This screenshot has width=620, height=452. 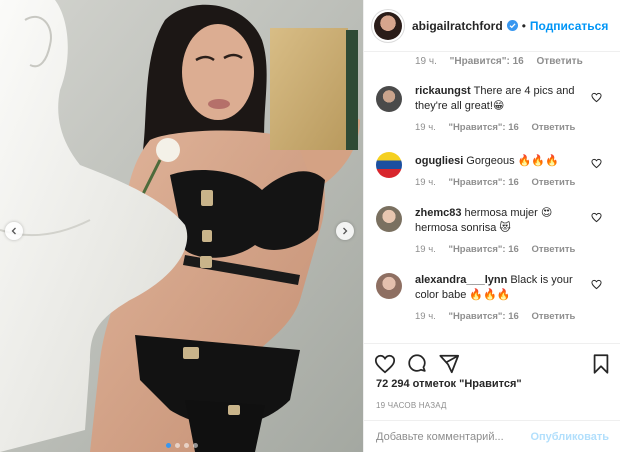 What do you see at coordinates (438, 213) in the screenshot?
I see `commenter-username: zhemc83` at bounding box center [438, 213].